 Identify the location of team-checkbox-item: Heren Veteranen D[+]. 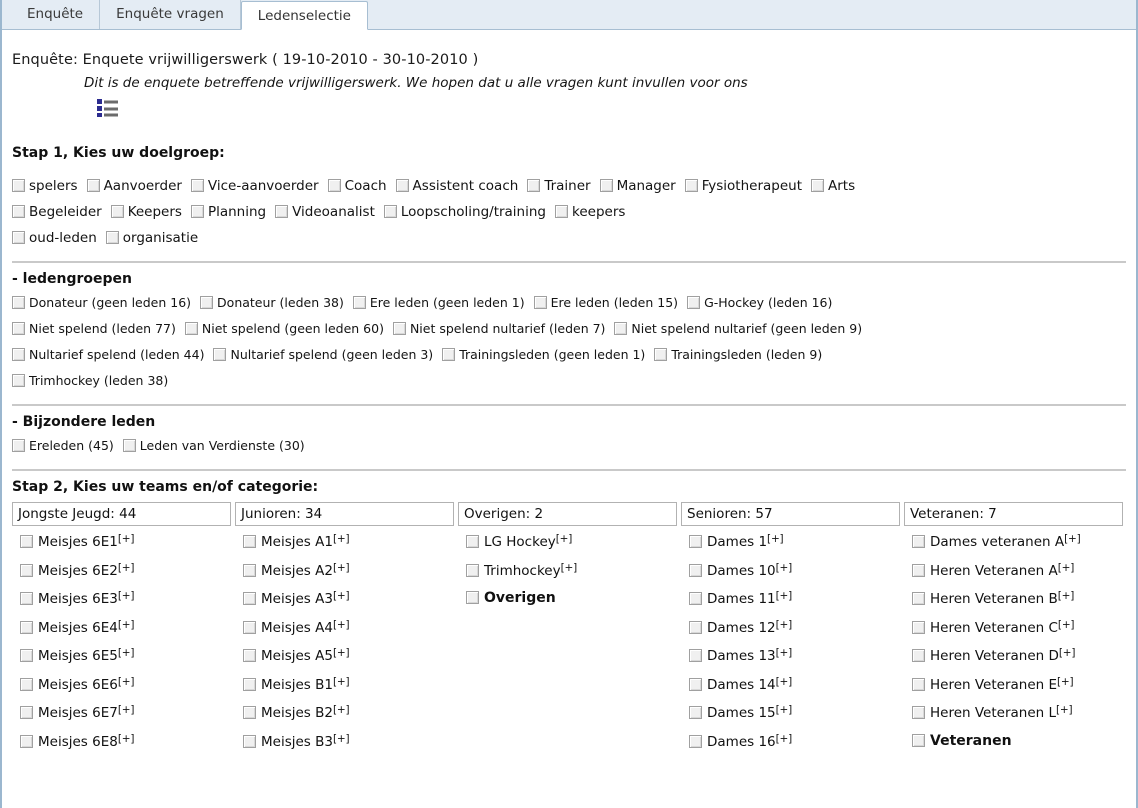
(1017, 661).